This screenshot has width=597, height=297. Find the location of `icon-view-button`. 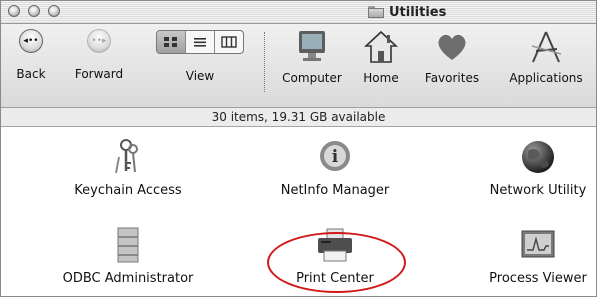

icon-view-button is located at coordinates (171, 42).